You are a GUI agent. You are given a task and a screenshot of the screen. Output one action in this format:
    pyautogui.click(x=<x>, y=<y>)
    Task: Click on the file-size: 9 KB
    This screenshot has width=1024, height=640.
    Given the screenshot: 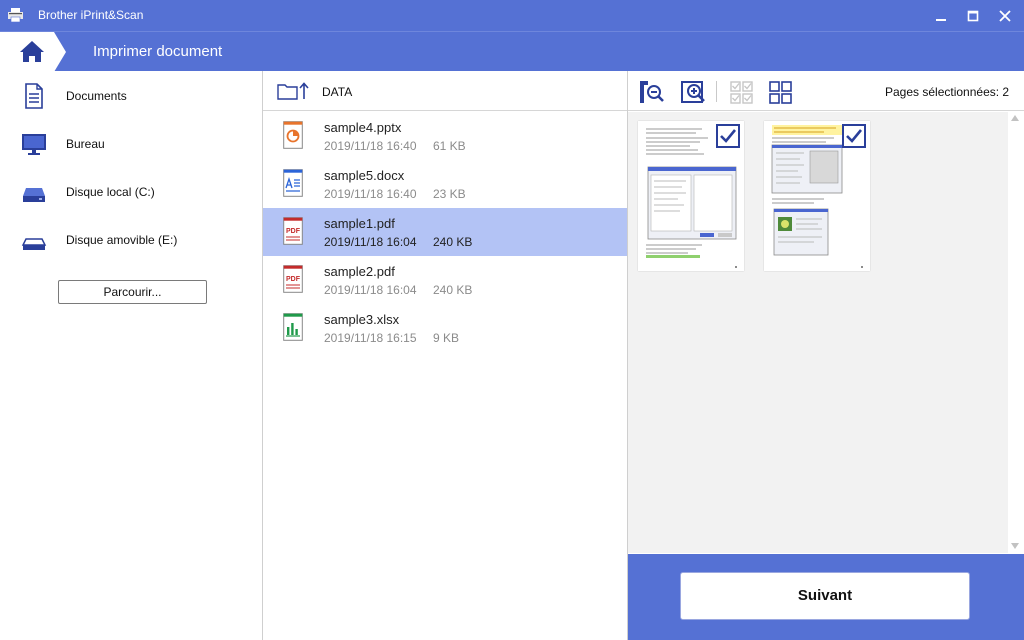 What is the action you would take?
    pyautogui.click(x=446, y=338)
    